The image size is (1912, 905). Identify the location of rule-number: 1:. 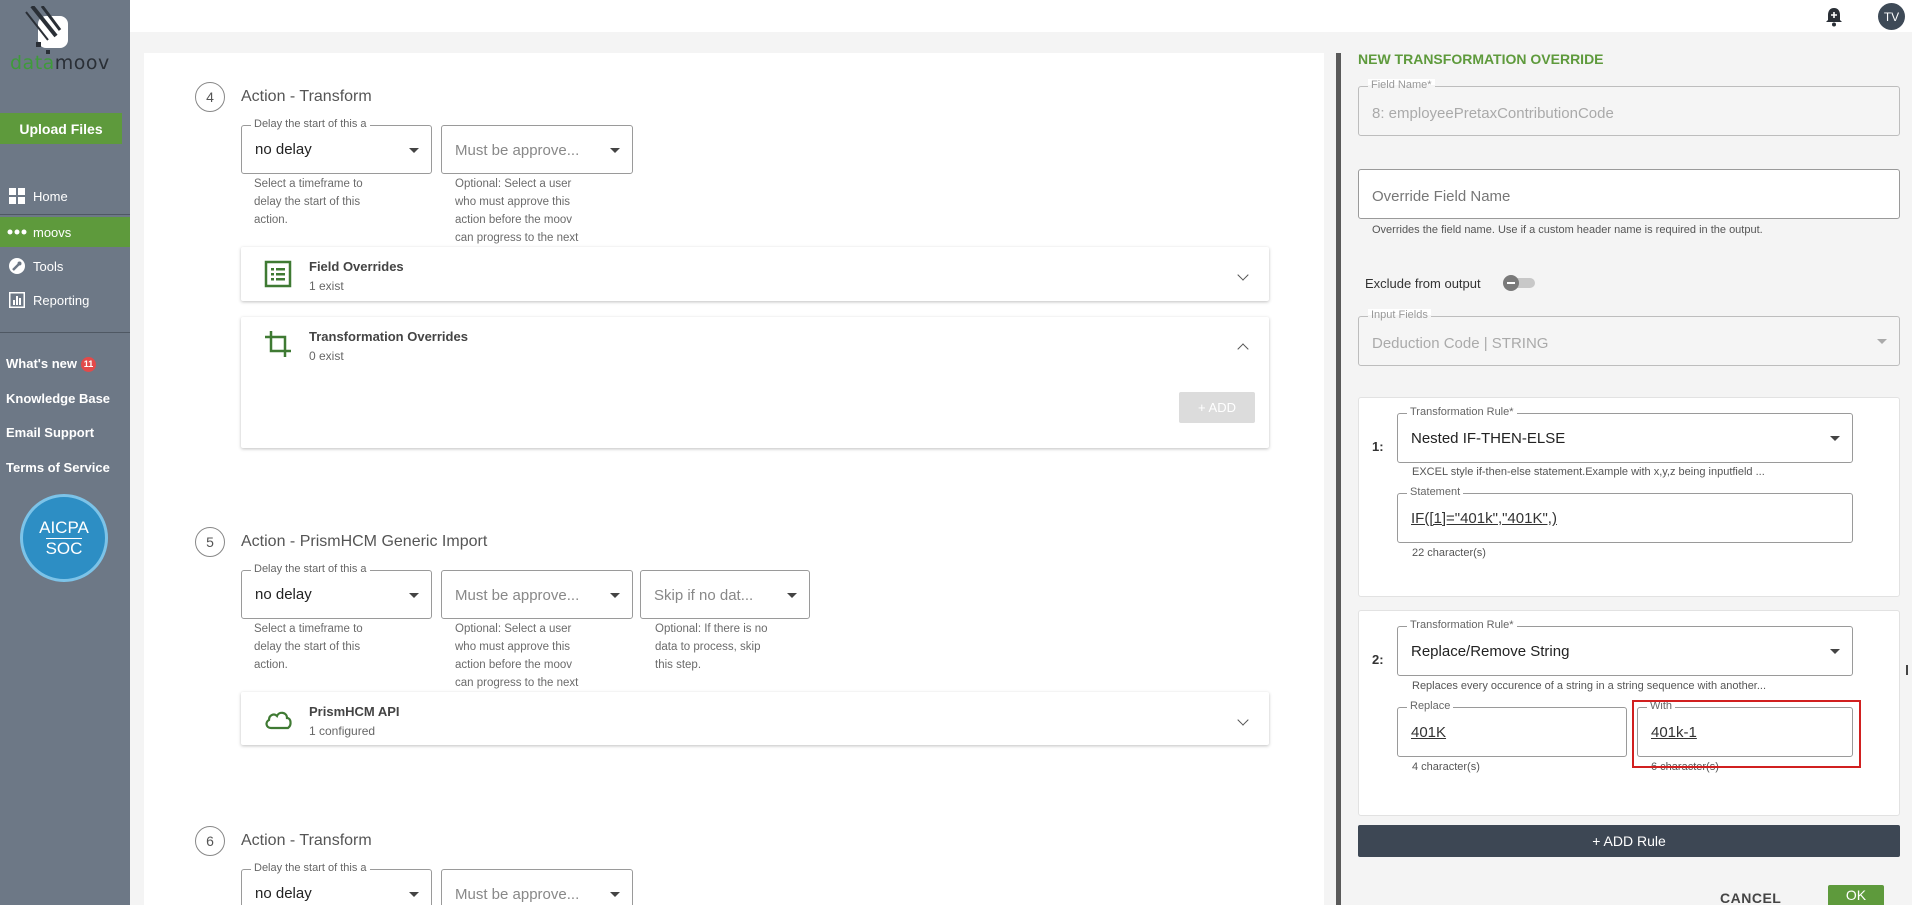
(1378, 446).